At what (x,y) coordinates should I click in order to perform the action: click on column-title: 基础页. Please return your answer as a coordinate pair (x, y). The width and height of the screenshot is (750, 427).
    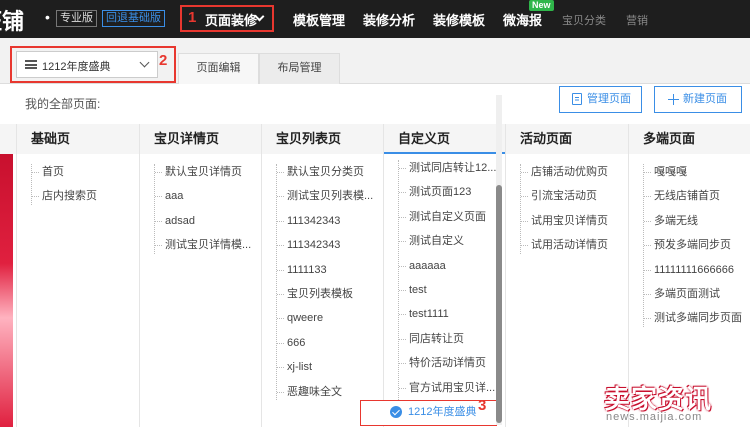
    Looking at the image, I should click on (77, 139).